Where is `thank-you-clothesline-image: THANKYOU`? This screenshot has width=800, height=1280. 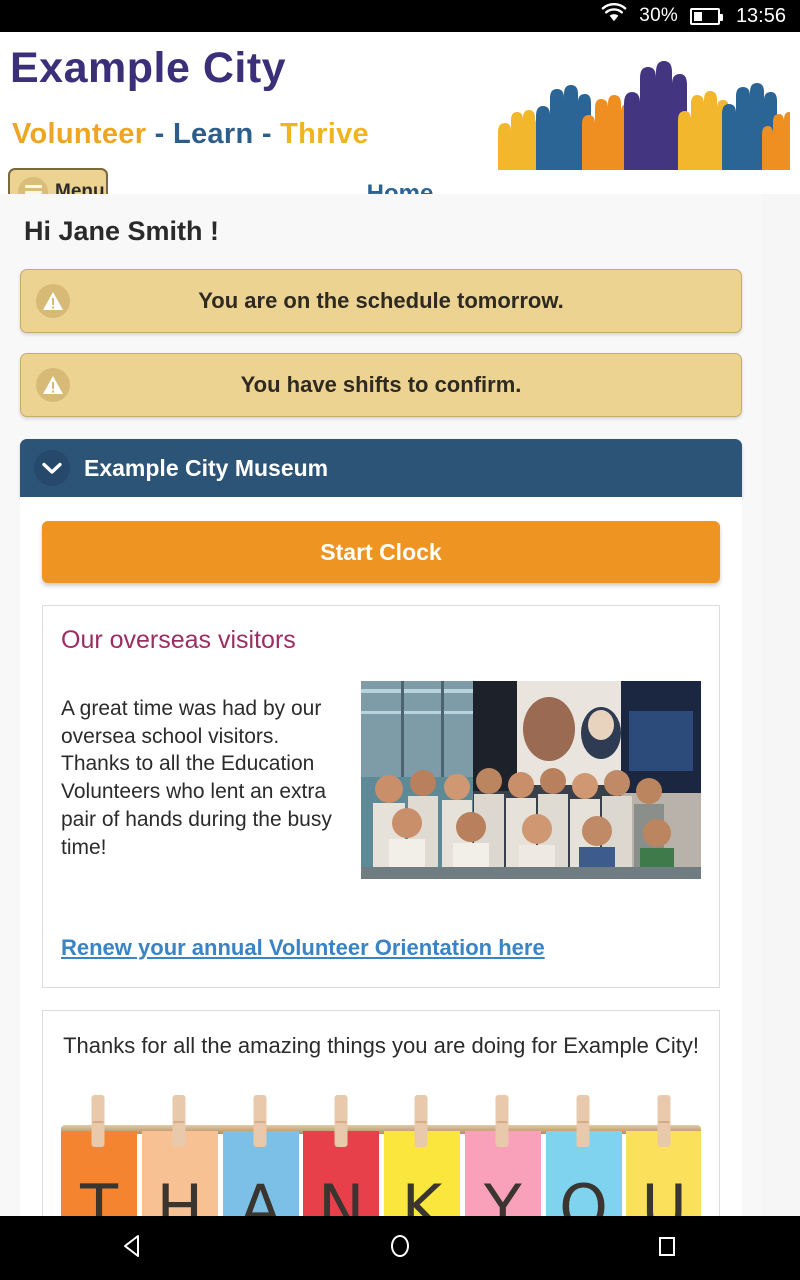
thank-you-clothesline-image: THANKYOU is located at coordinates (381, 1150).